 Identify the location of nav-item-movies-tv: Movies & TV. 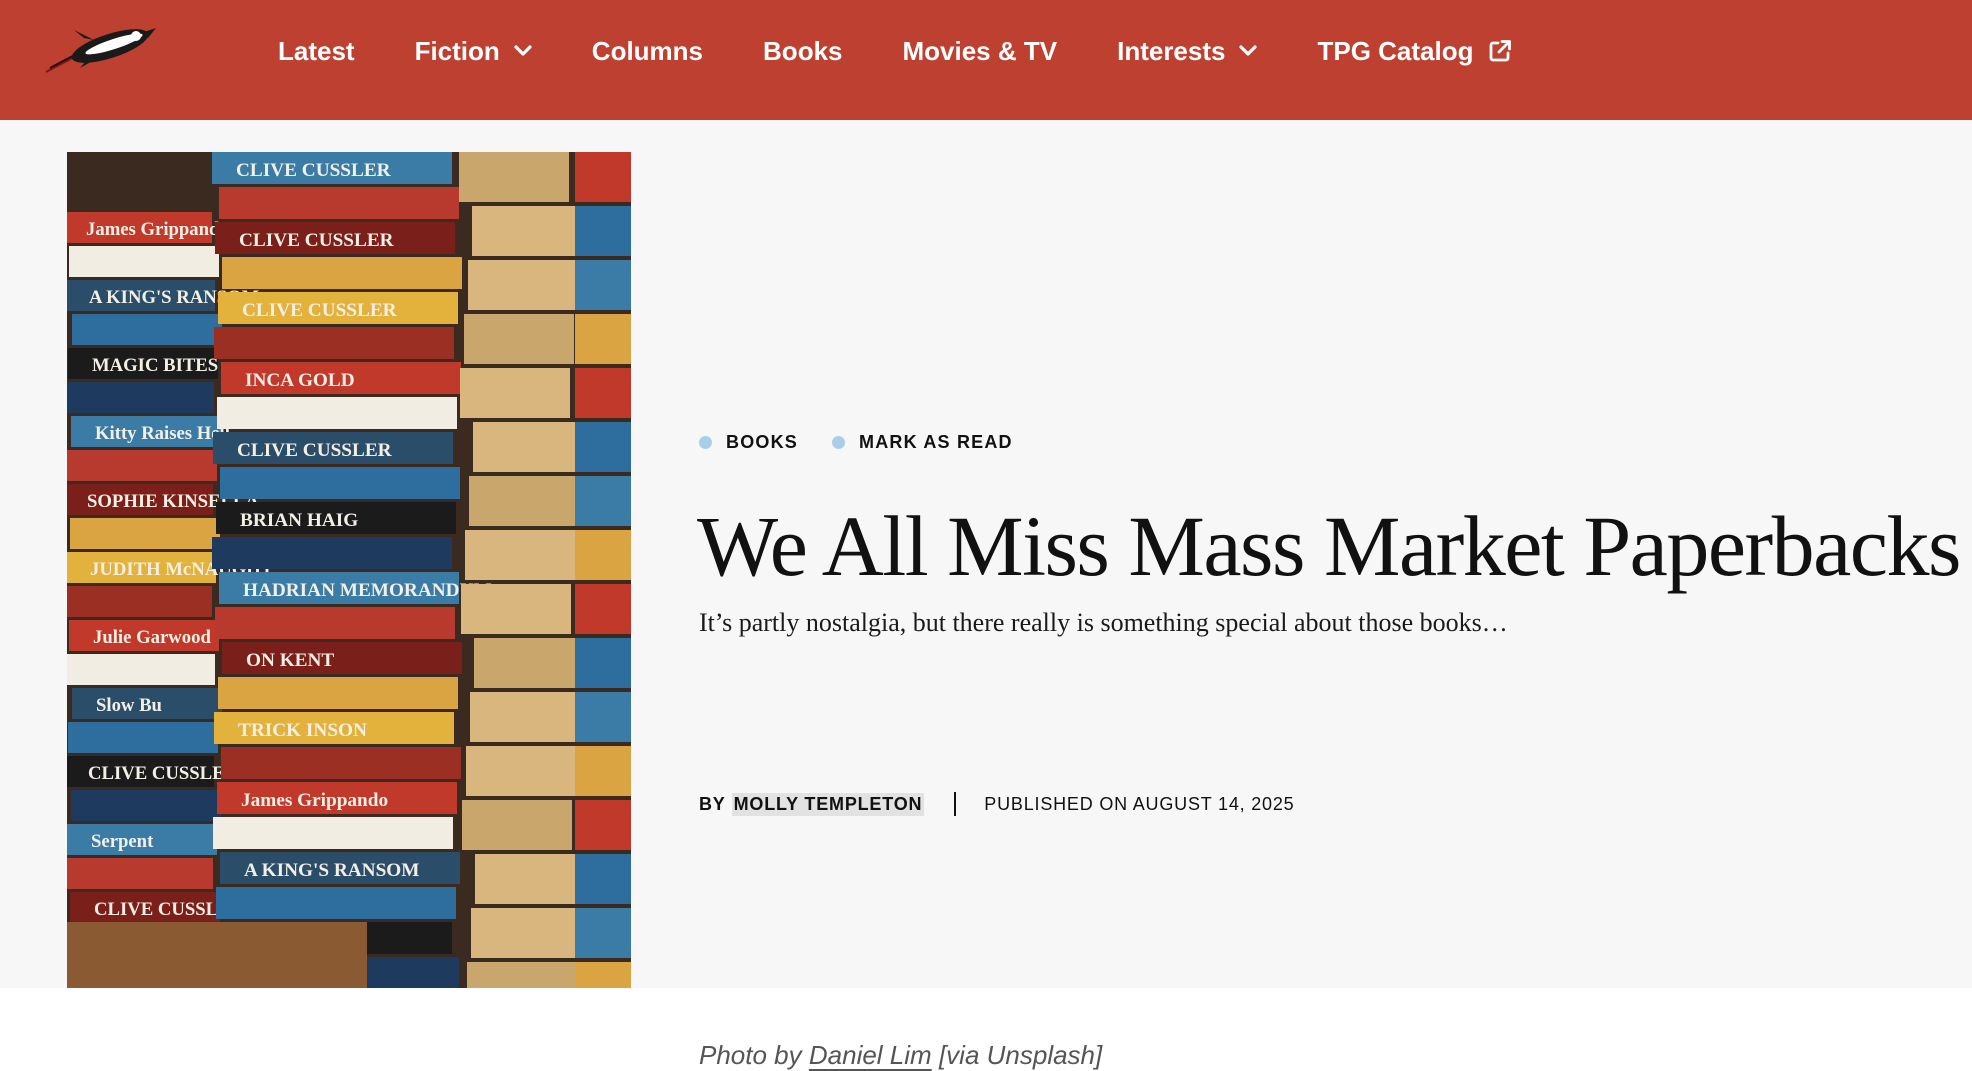
(980, 51).